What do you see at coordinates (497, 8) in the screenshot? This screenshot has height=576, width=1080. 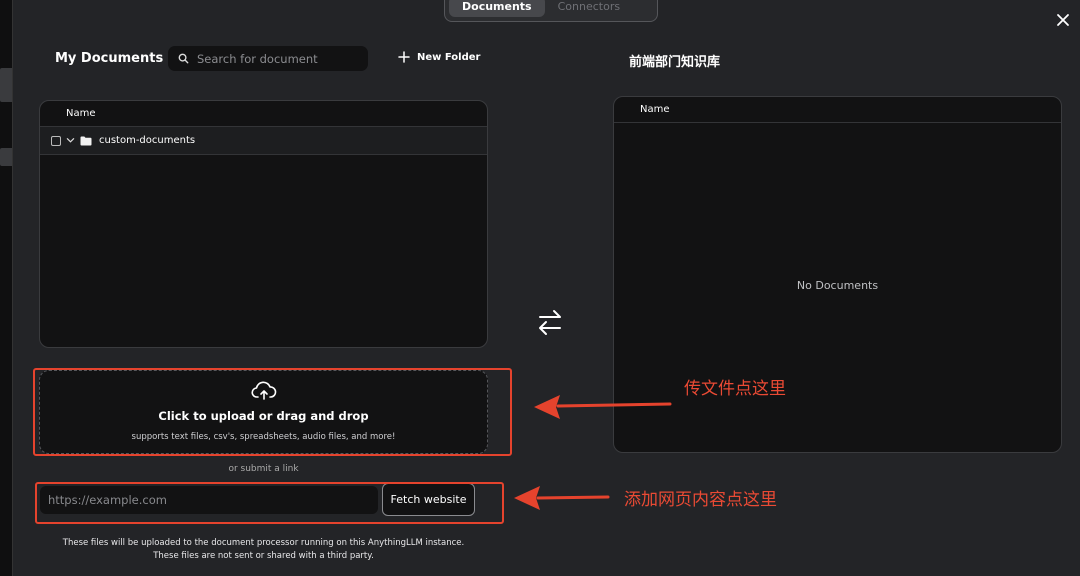 I see `tab-documents: Documents` at bounding box center [497, 8].